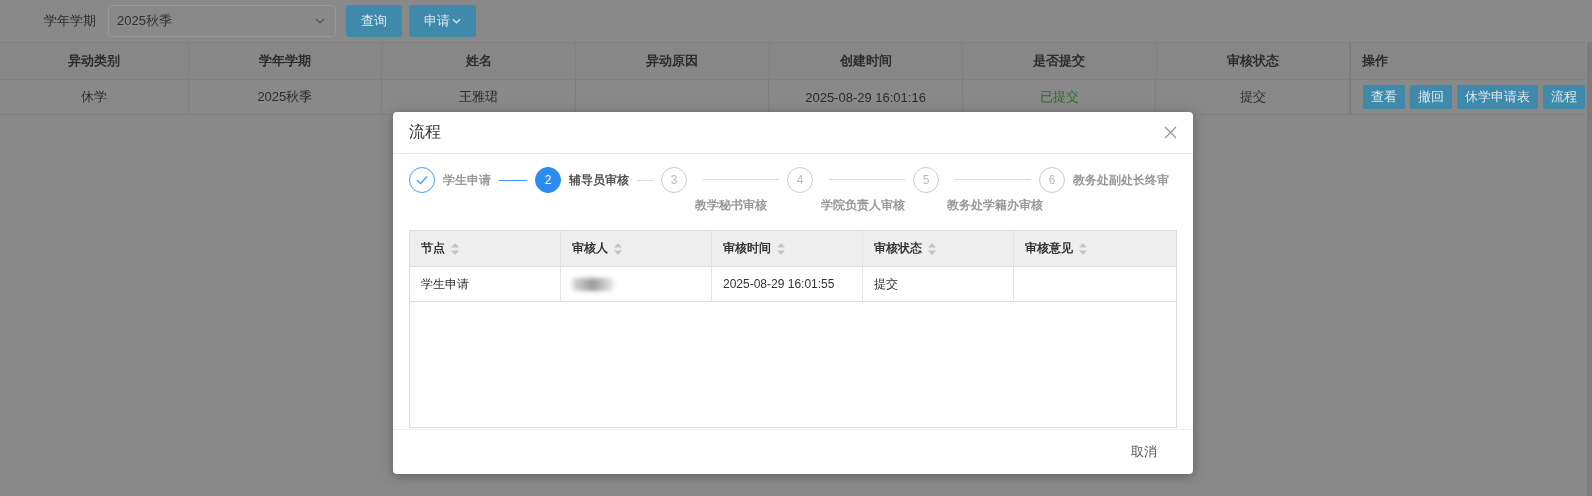 The image size is (1592, 496). What do you see at coordinates (731, 205) in the screenshot?
I see `step-title: 教学秘书审核` at bounding box center [731, 205].